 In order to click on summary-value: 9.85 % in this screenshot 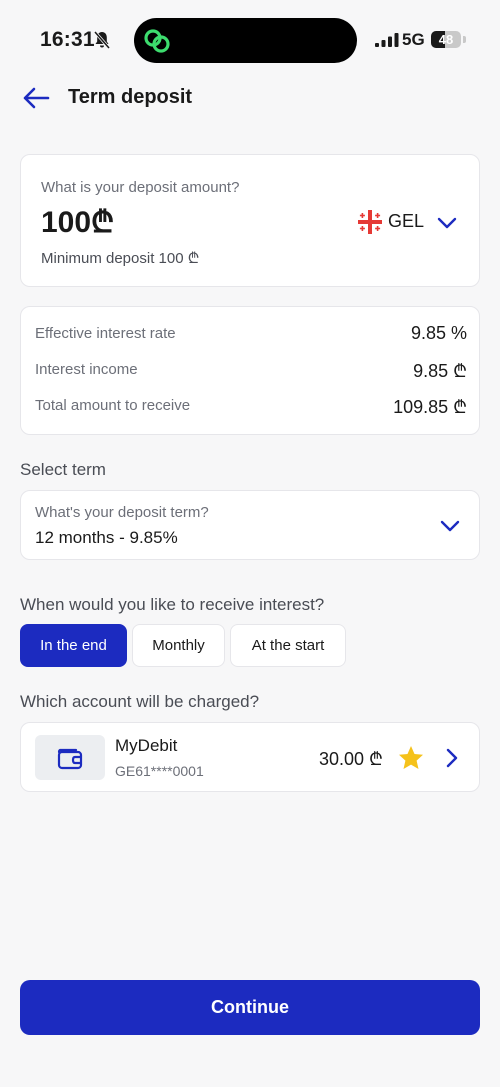, I will do `click(438, 333)`.